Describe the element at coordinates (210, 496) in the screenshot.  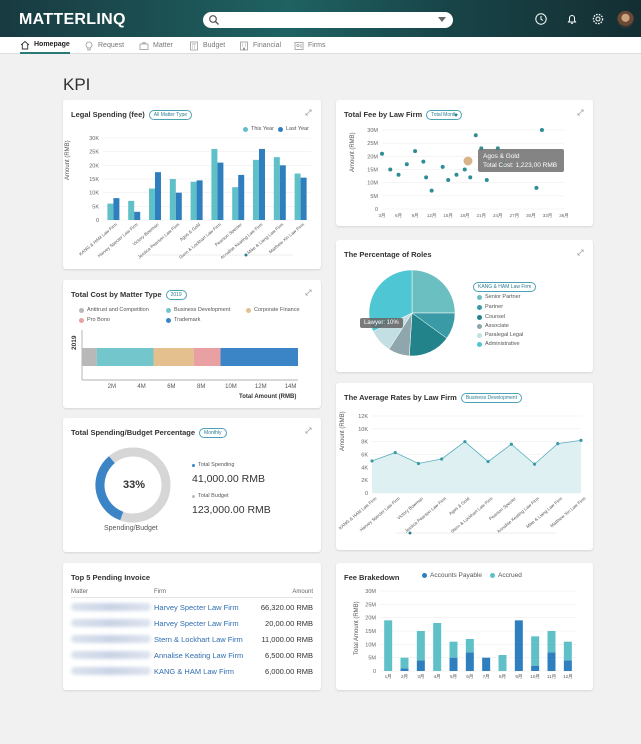
I see `legend-total-budget: Total Budget` at that location.